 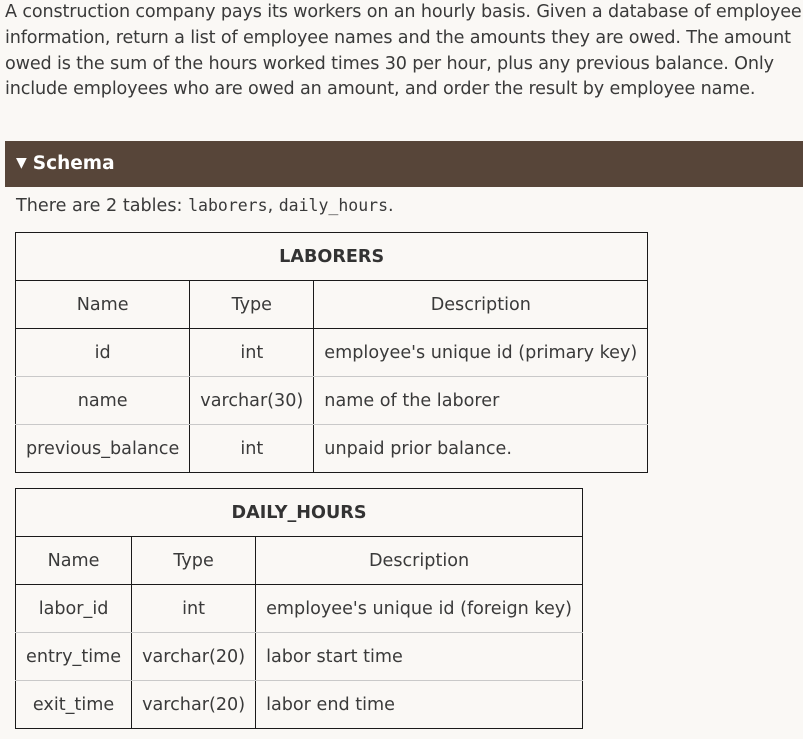 What do you see at coordinates (481, 448) in the screenshot?
I see `field-description: unpaid prior balance.` at bounding box center [481, 448].